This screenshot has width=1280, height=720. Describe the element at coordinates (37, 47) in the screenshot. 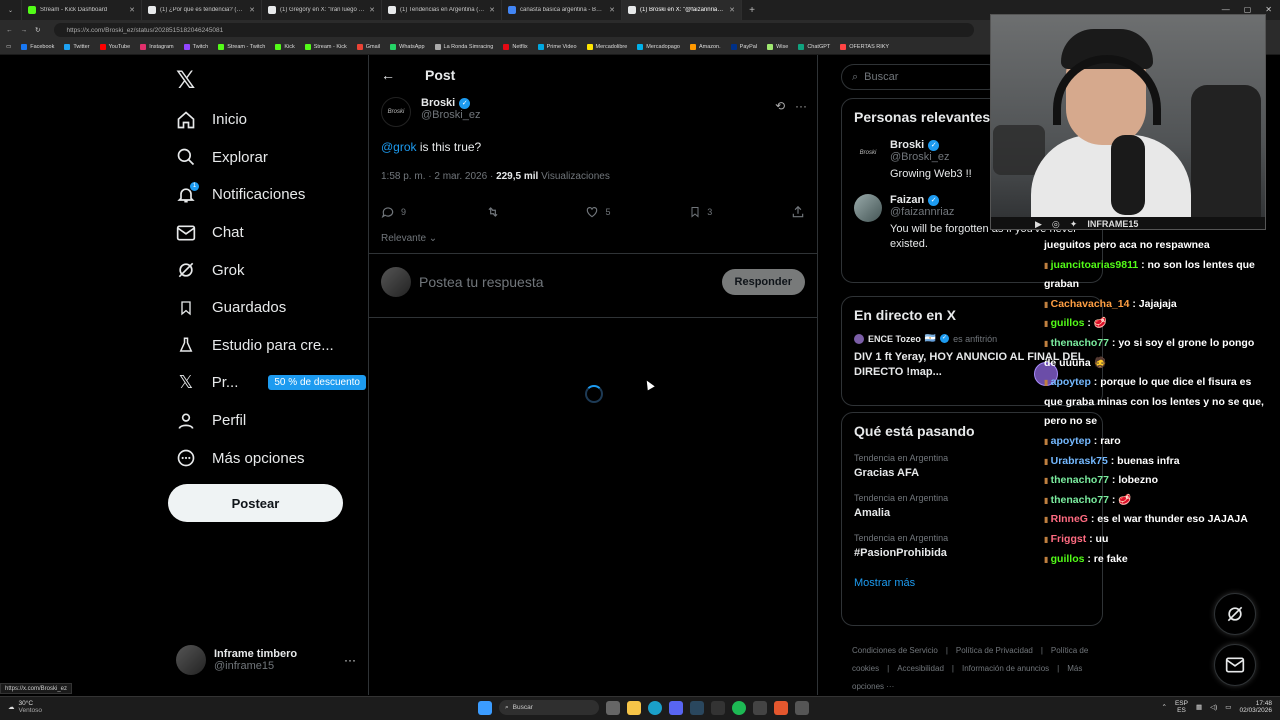

I see `bookmark-item: Facebook` at that location.